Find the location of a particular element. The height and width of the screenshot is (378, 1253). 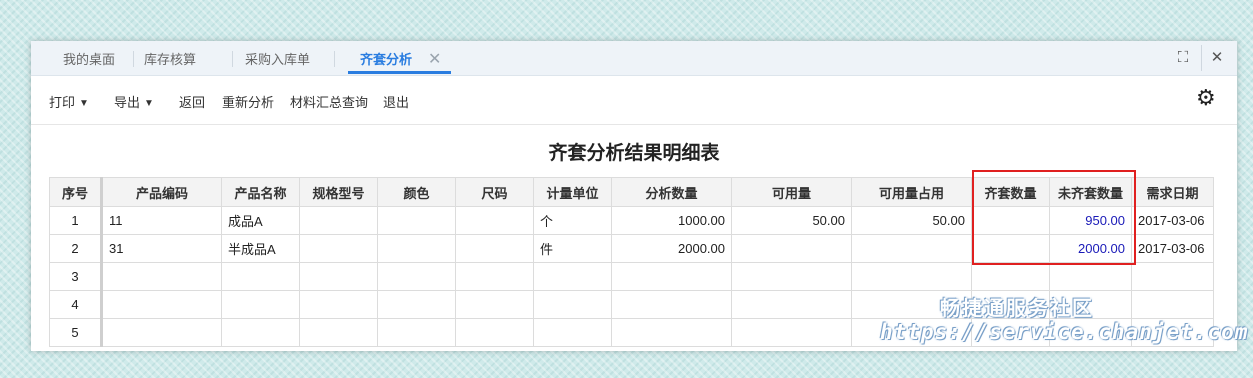

tab-inventory-accounting: 库存核算 is located at coordinates (170, 58).